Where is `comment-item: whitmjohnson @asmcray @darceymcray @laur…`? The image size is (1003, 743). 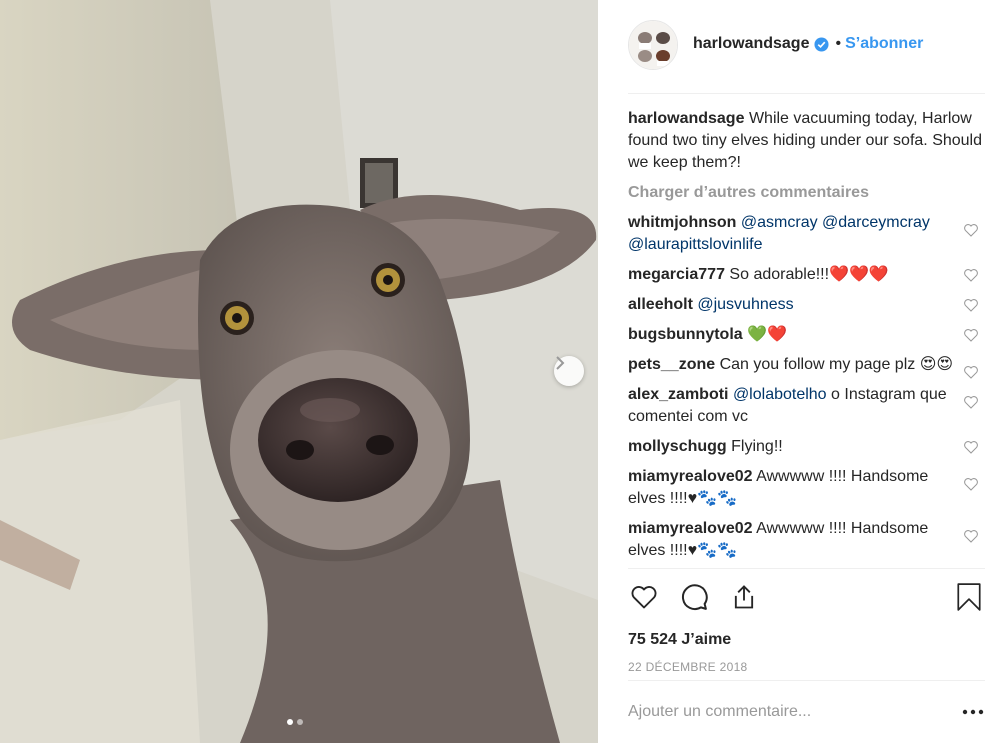 comment-item: whitmjohnson @asmcray @darceymcray @laur… is located at coordinates (806, 234).